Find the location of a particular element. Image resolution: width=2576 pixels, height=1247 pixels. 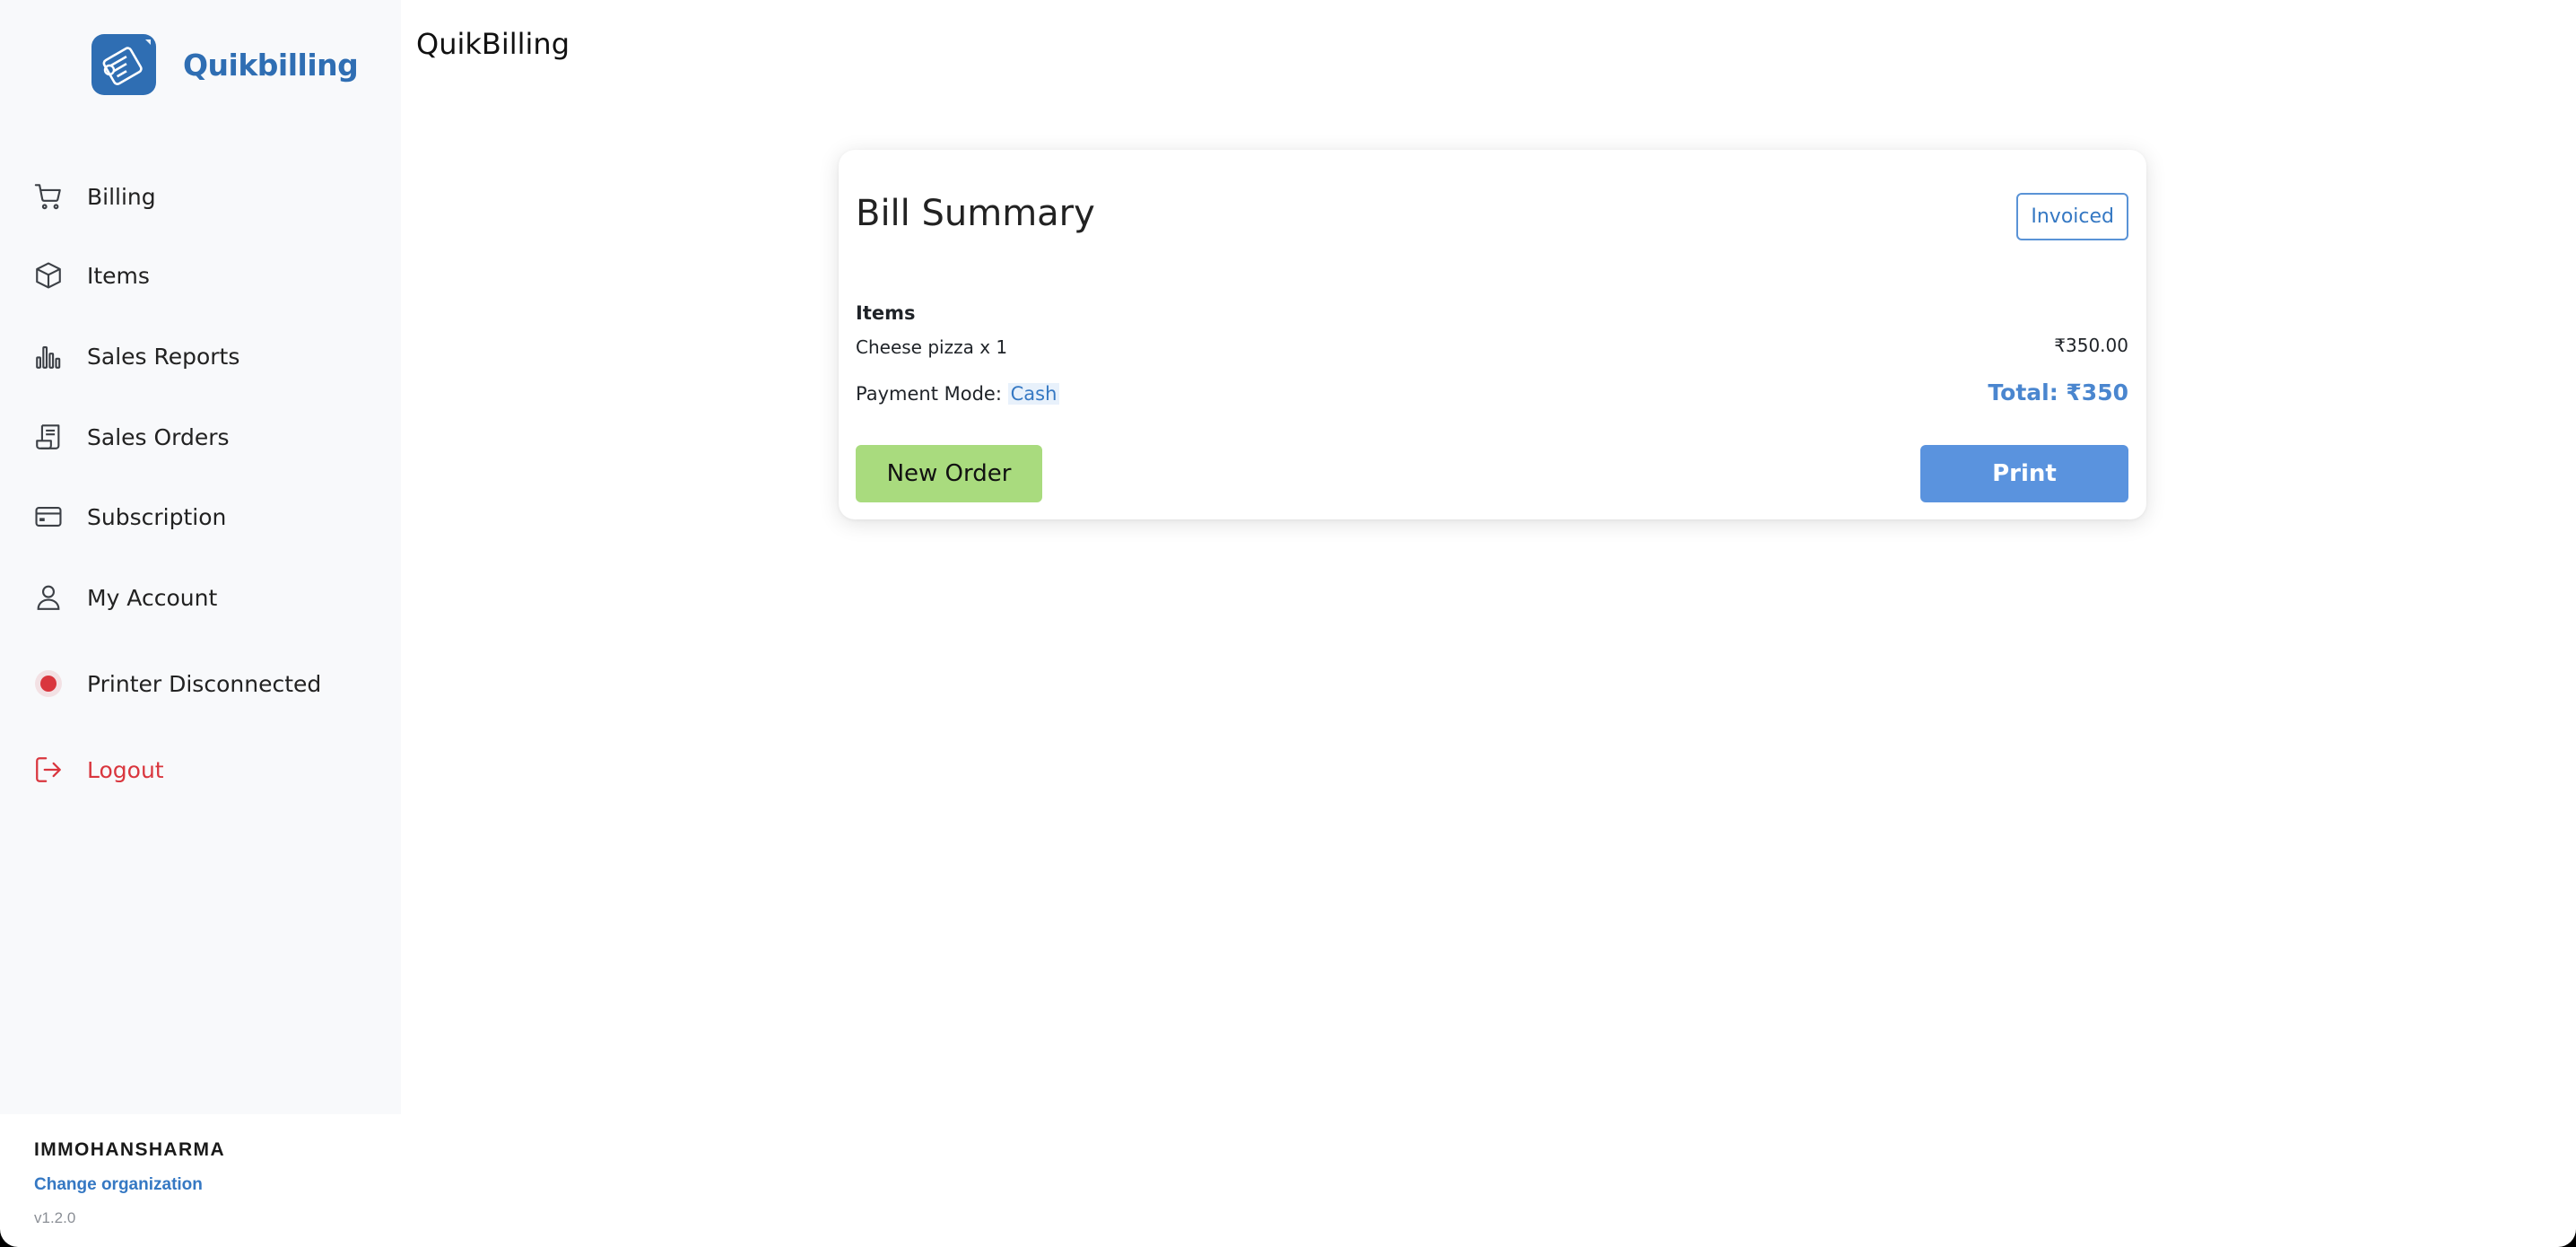

sidebar-item-subscription: Subscription is located at coordinates (211, 517).